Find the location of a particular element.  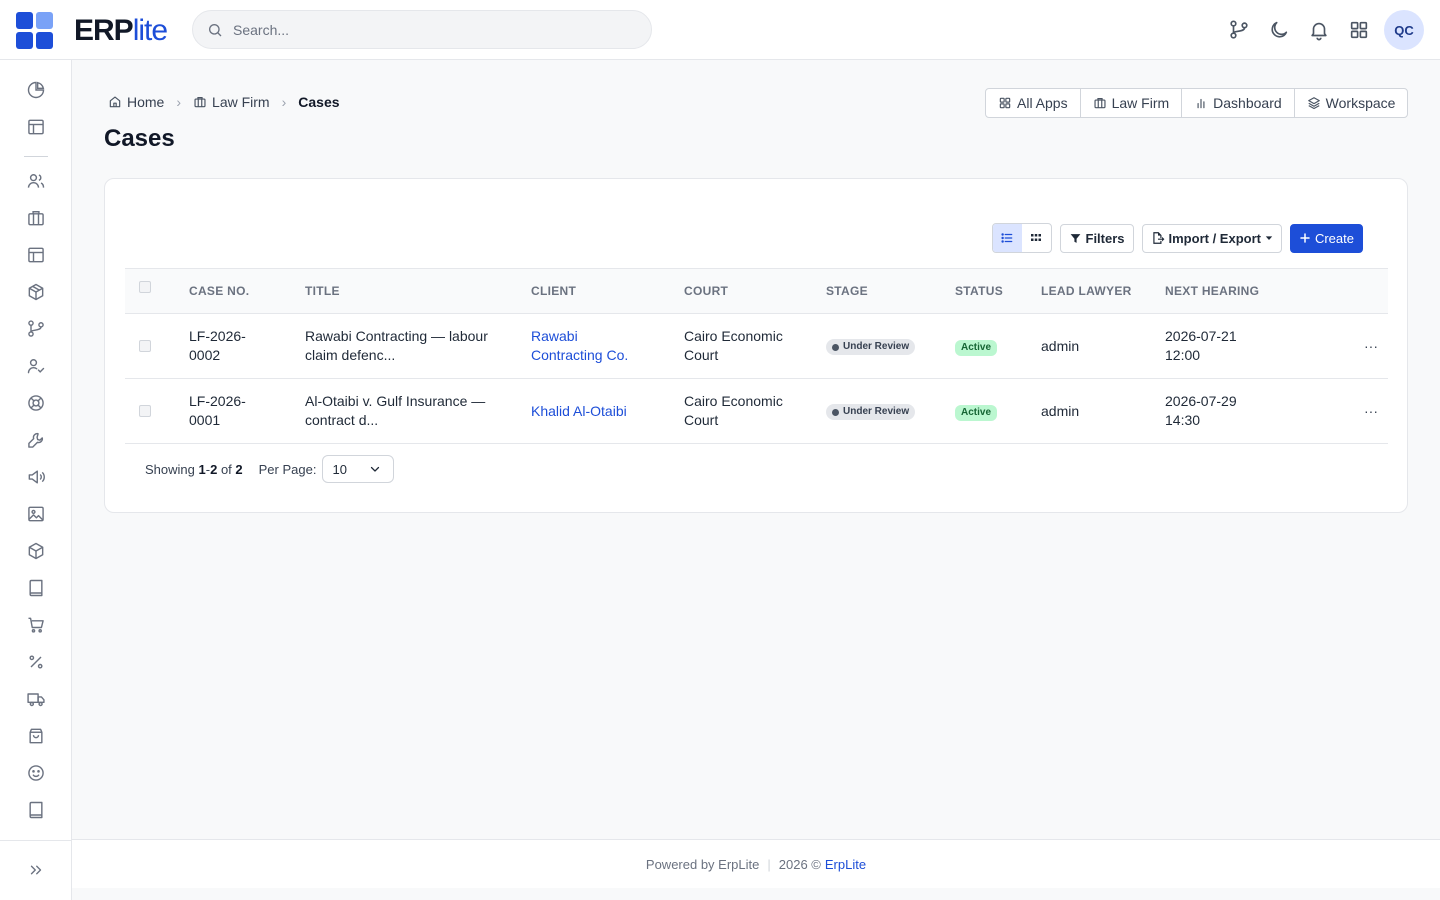

filter-icon is located at coordinates (1075, 238).